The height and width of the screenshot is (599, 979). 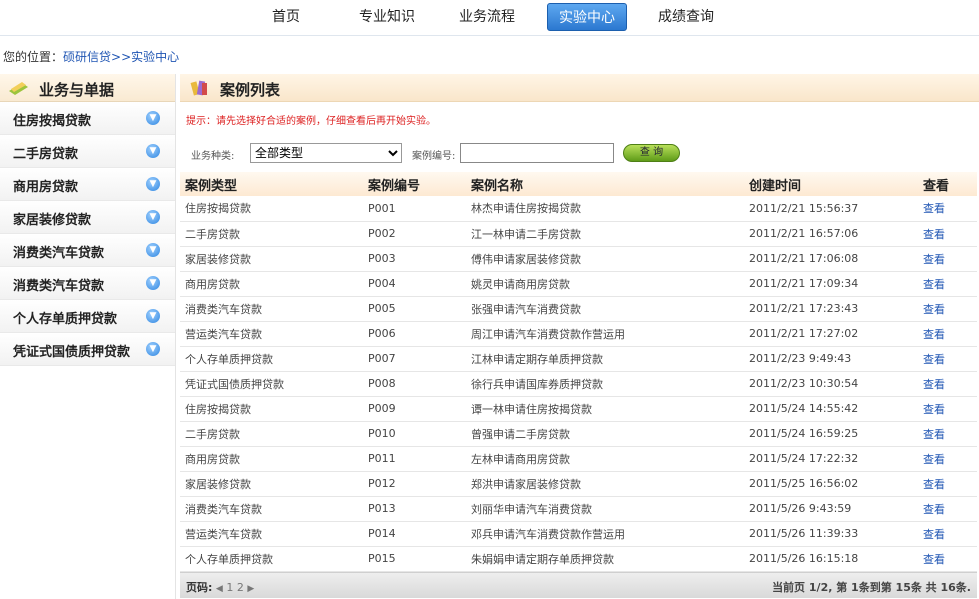 I want to click on cell-created-time: 2011/5/26 9:43:59, so click(x=831, y=509).